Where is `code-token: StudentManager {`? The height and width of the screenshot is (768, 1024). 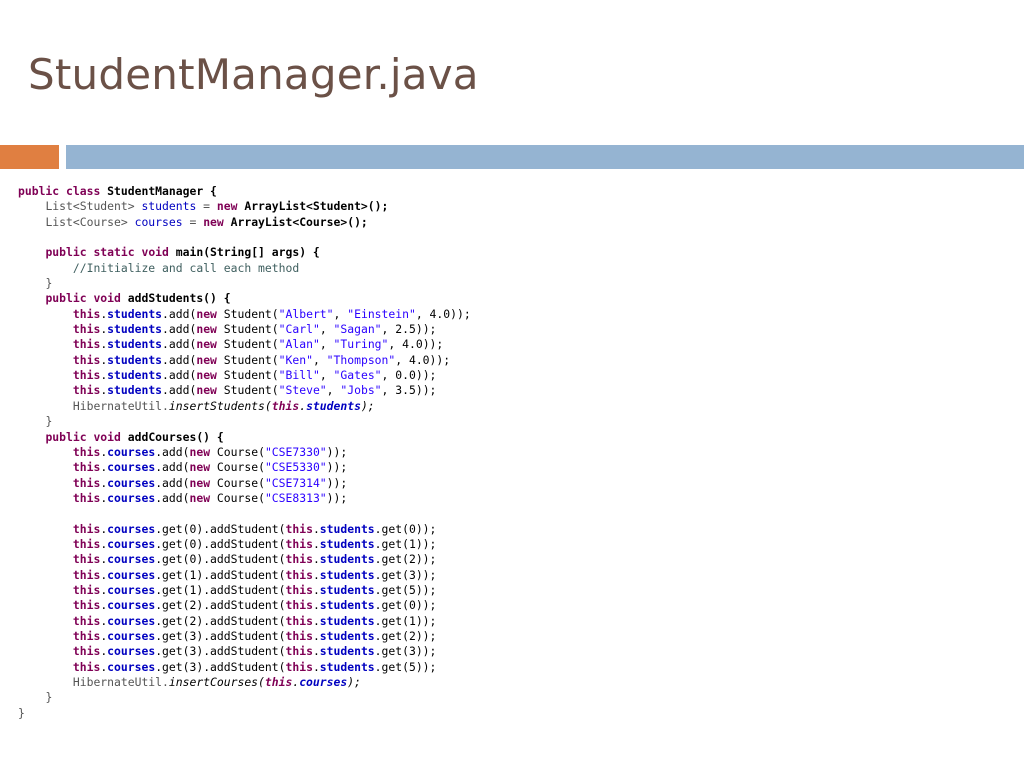
code-token: StudentManager { is located at coordinates (158, 191).